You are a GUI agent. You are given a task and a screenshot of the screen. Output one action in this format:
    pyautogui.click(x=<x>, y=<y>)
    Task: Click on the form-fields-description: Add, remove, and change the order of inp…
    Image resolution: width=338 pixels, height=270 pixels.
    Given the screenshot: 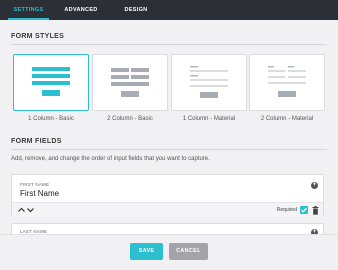 What is the action you would take?
    pyautogui.click(x=110, y=159)
    